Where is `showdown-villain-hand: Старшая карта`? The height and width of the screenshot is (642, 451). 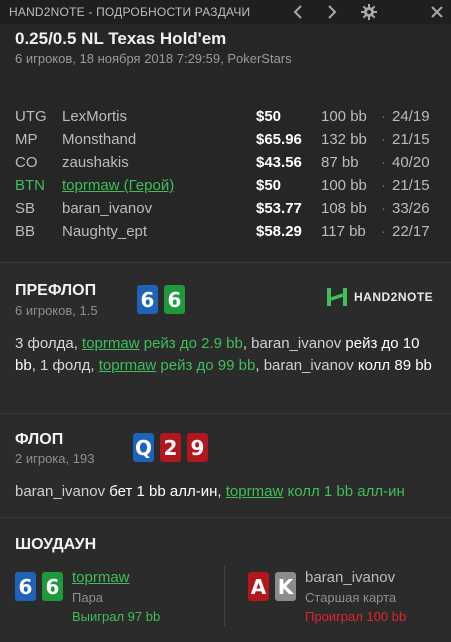
showdown-villain-hand: Старшая карта is located at coordinates (351, 597).